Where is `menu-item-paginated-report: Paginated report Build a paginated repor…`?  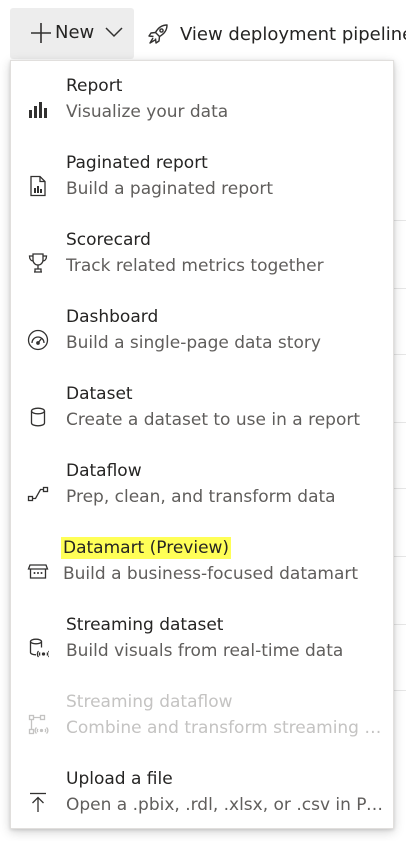 menu-item-paginated-report: Paginated report Build a paginated repor… is located at coordinates (202, 186).